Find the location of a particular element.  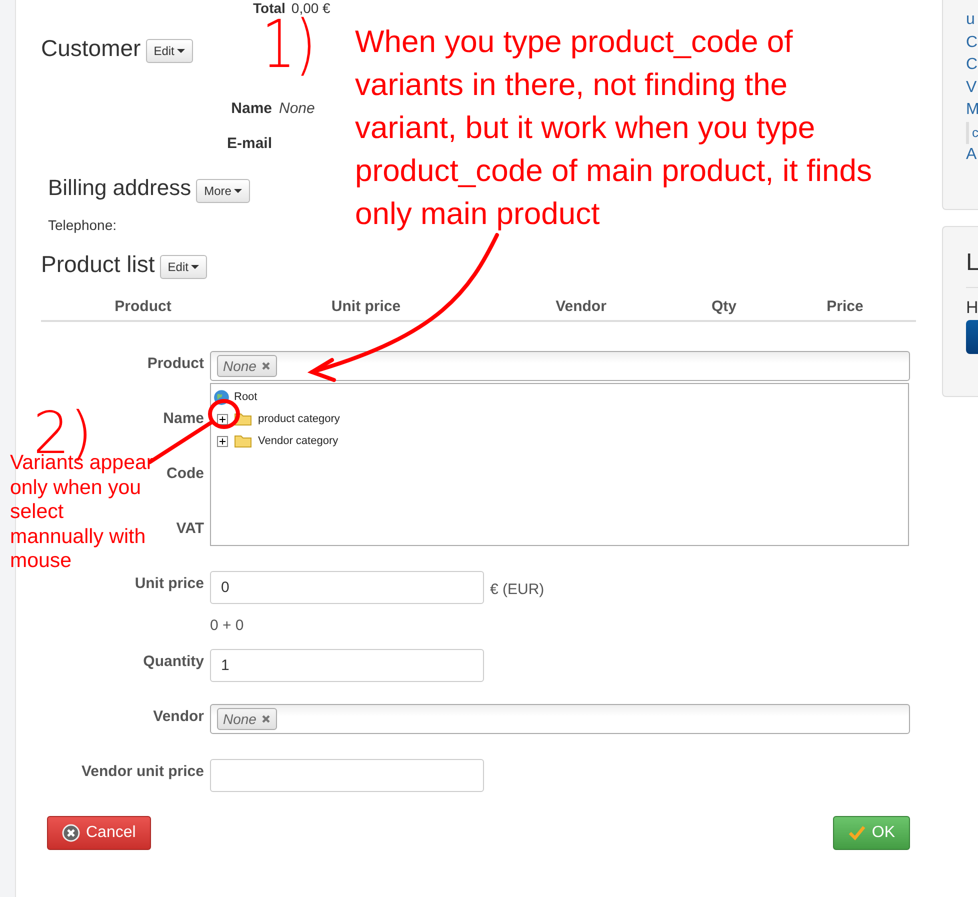

input-field is located at coordinates (347, 775).